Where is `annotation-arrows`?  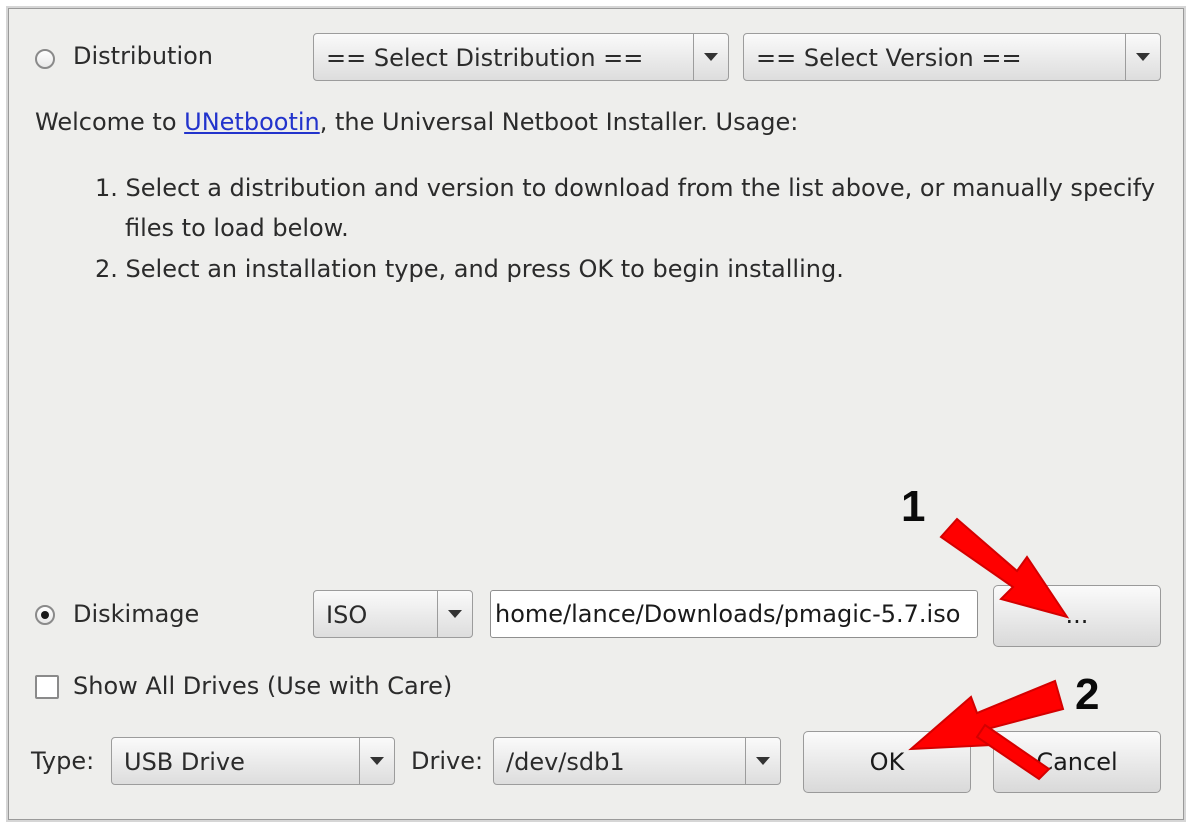 annotation-arrows is located at coordinates (989, 649).